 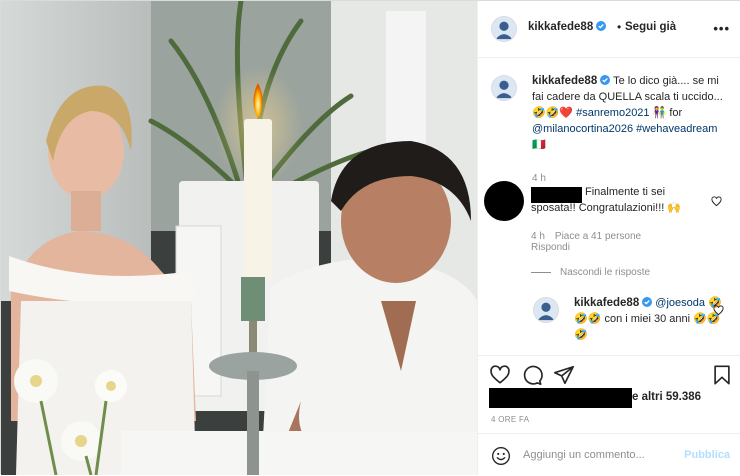 I want to click on flag-emoji: 🇮🇹, so click(x=539, y=145).